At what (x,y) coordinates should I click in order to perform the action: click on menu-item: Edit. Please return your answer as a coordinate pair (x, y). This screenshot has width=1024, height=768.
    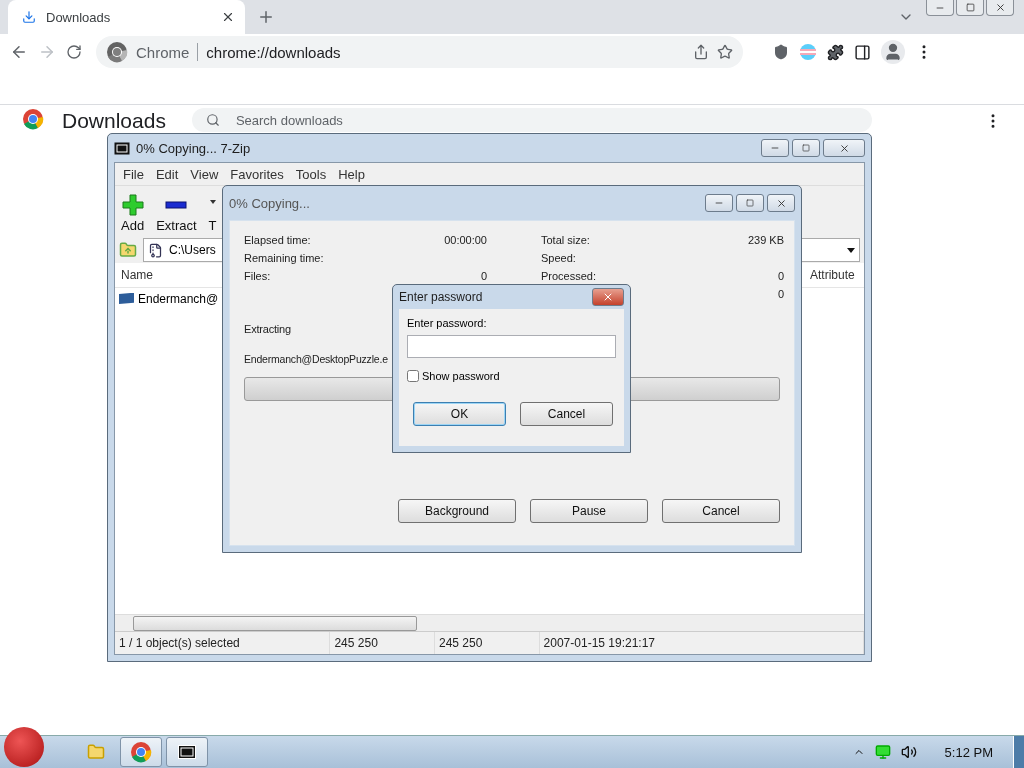
    Looking at the image, I should click on (167, 174).